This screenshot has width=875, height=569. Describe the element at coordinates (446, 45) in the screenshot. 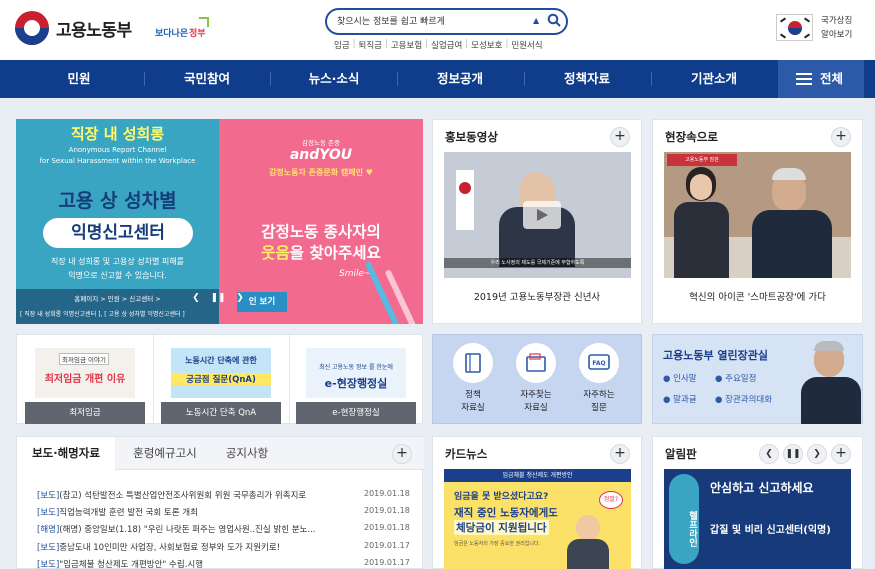

I see `quick-link: 실업급여` at that location.